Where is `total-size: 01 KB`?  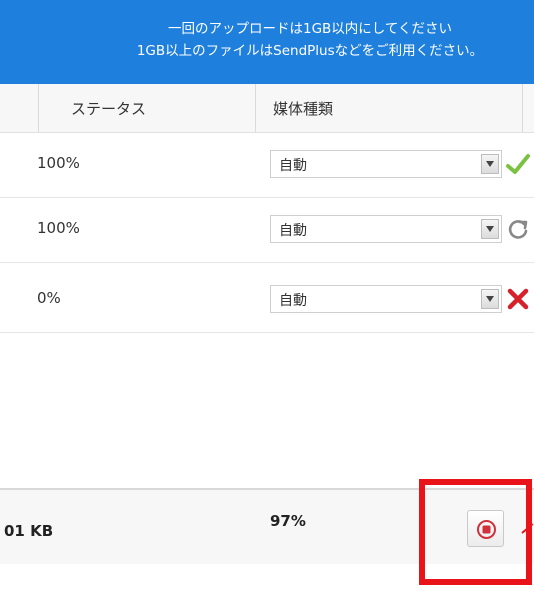 total-size: 01 KB is located at coordinates (29, 531).